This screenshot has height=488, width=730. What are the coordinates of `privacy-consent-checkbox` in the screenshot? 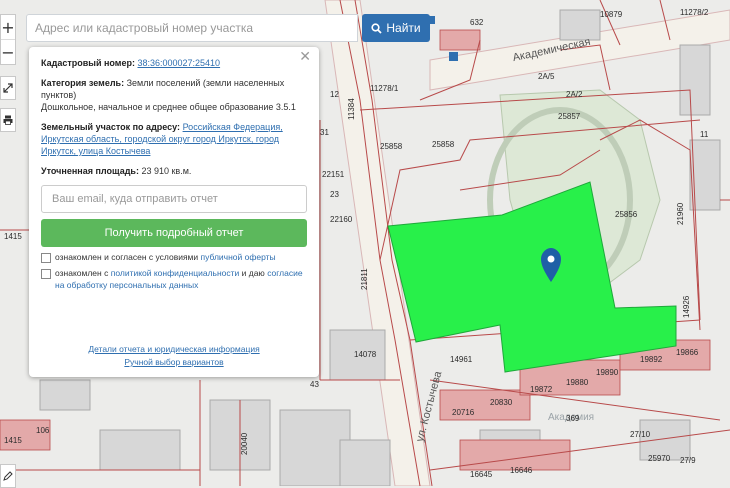 It's located at (46, 274).